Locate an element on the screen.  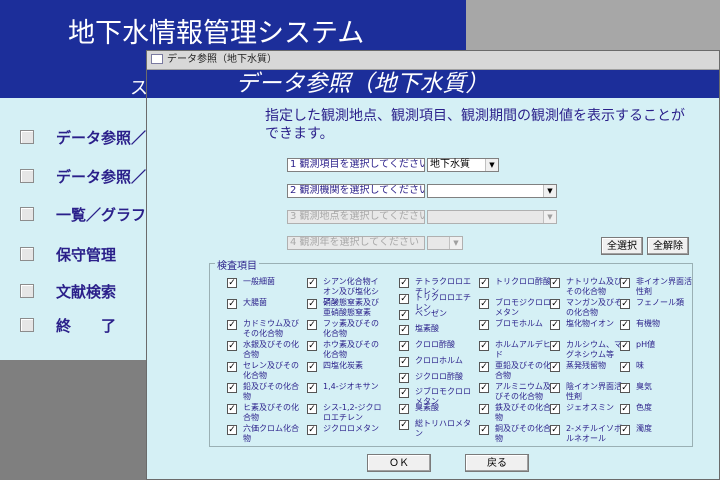
back-button: 戻る is located at coordinates (497, 463).